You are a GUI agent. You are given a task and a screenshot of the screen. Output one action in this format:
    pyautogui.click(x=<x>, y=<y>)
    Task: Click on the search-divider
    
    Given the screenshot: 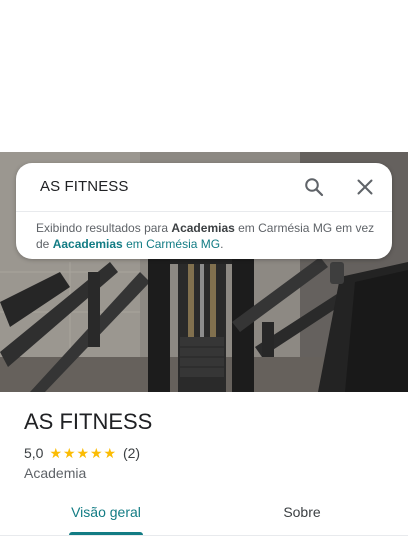 What is the action you would take?
    pyautogui.click(x=204, y=211)
    